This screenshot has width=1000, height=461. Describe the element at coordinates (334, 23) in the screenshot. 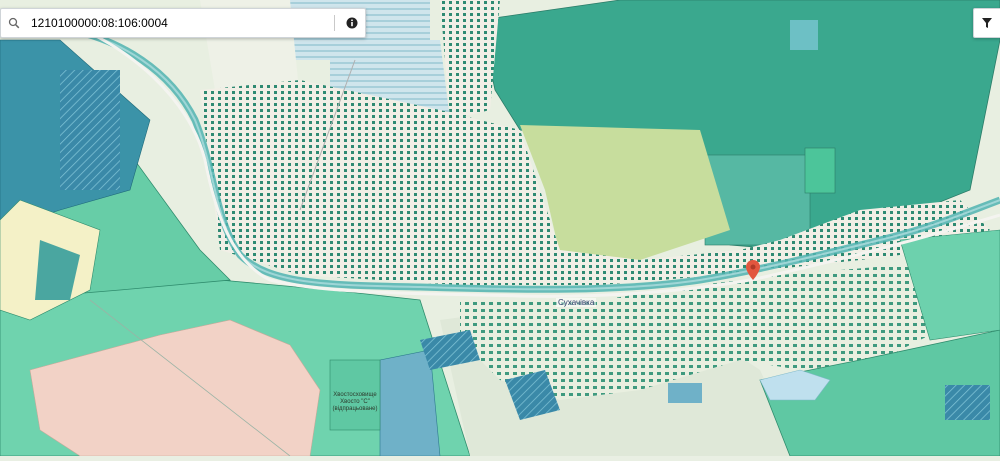

I see `search-divider` at that location.